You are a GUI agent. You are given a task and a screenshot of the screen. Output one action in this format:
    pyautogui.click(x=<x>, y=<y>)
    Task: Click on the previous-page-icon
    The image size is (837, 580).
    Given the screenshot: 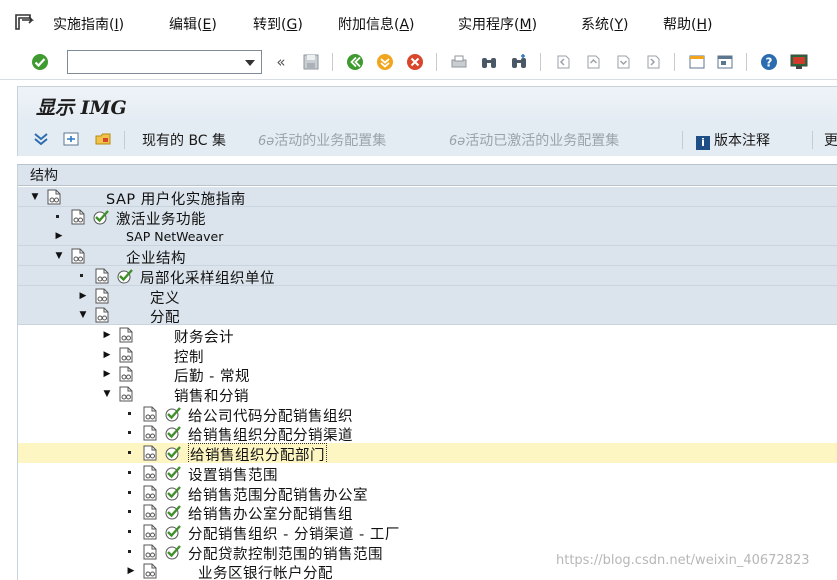 What is the action you would take?
    pyautogui.click(x=593, y=62)
    